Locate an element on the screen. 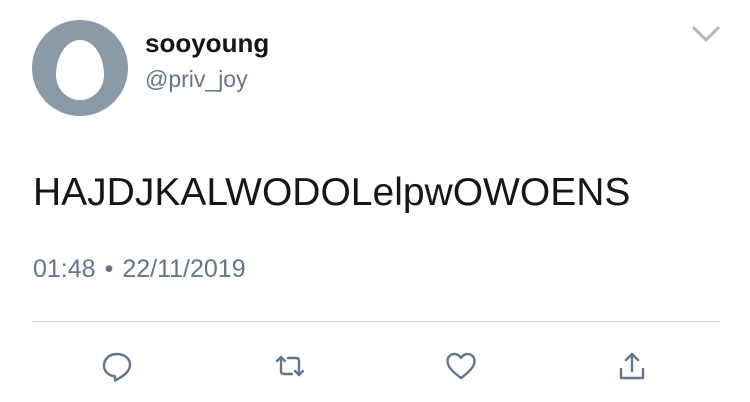  tweet-timestamp: 01:48 • 22/11/2019 is located at coordinates (139, 269).